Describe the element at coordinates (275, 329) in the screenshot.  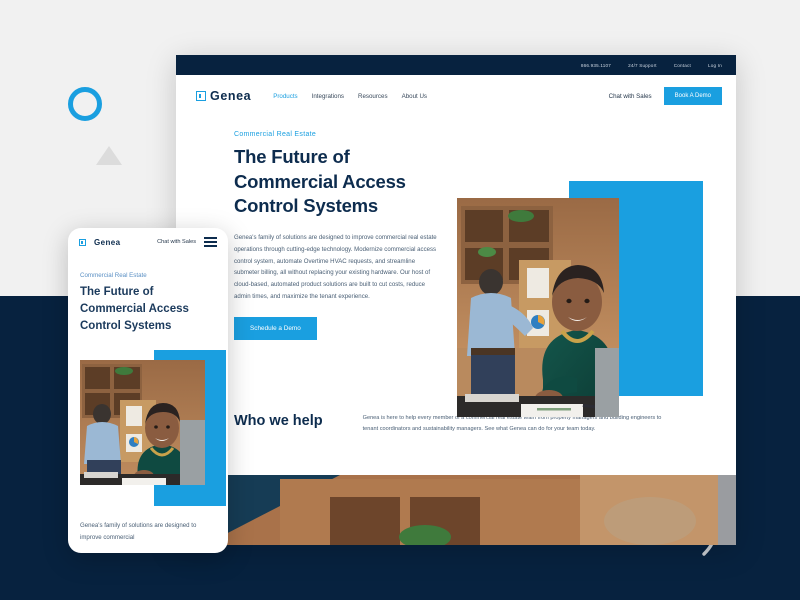
I see `schedule-a-demo-button: Schedule a Demo` at that location.